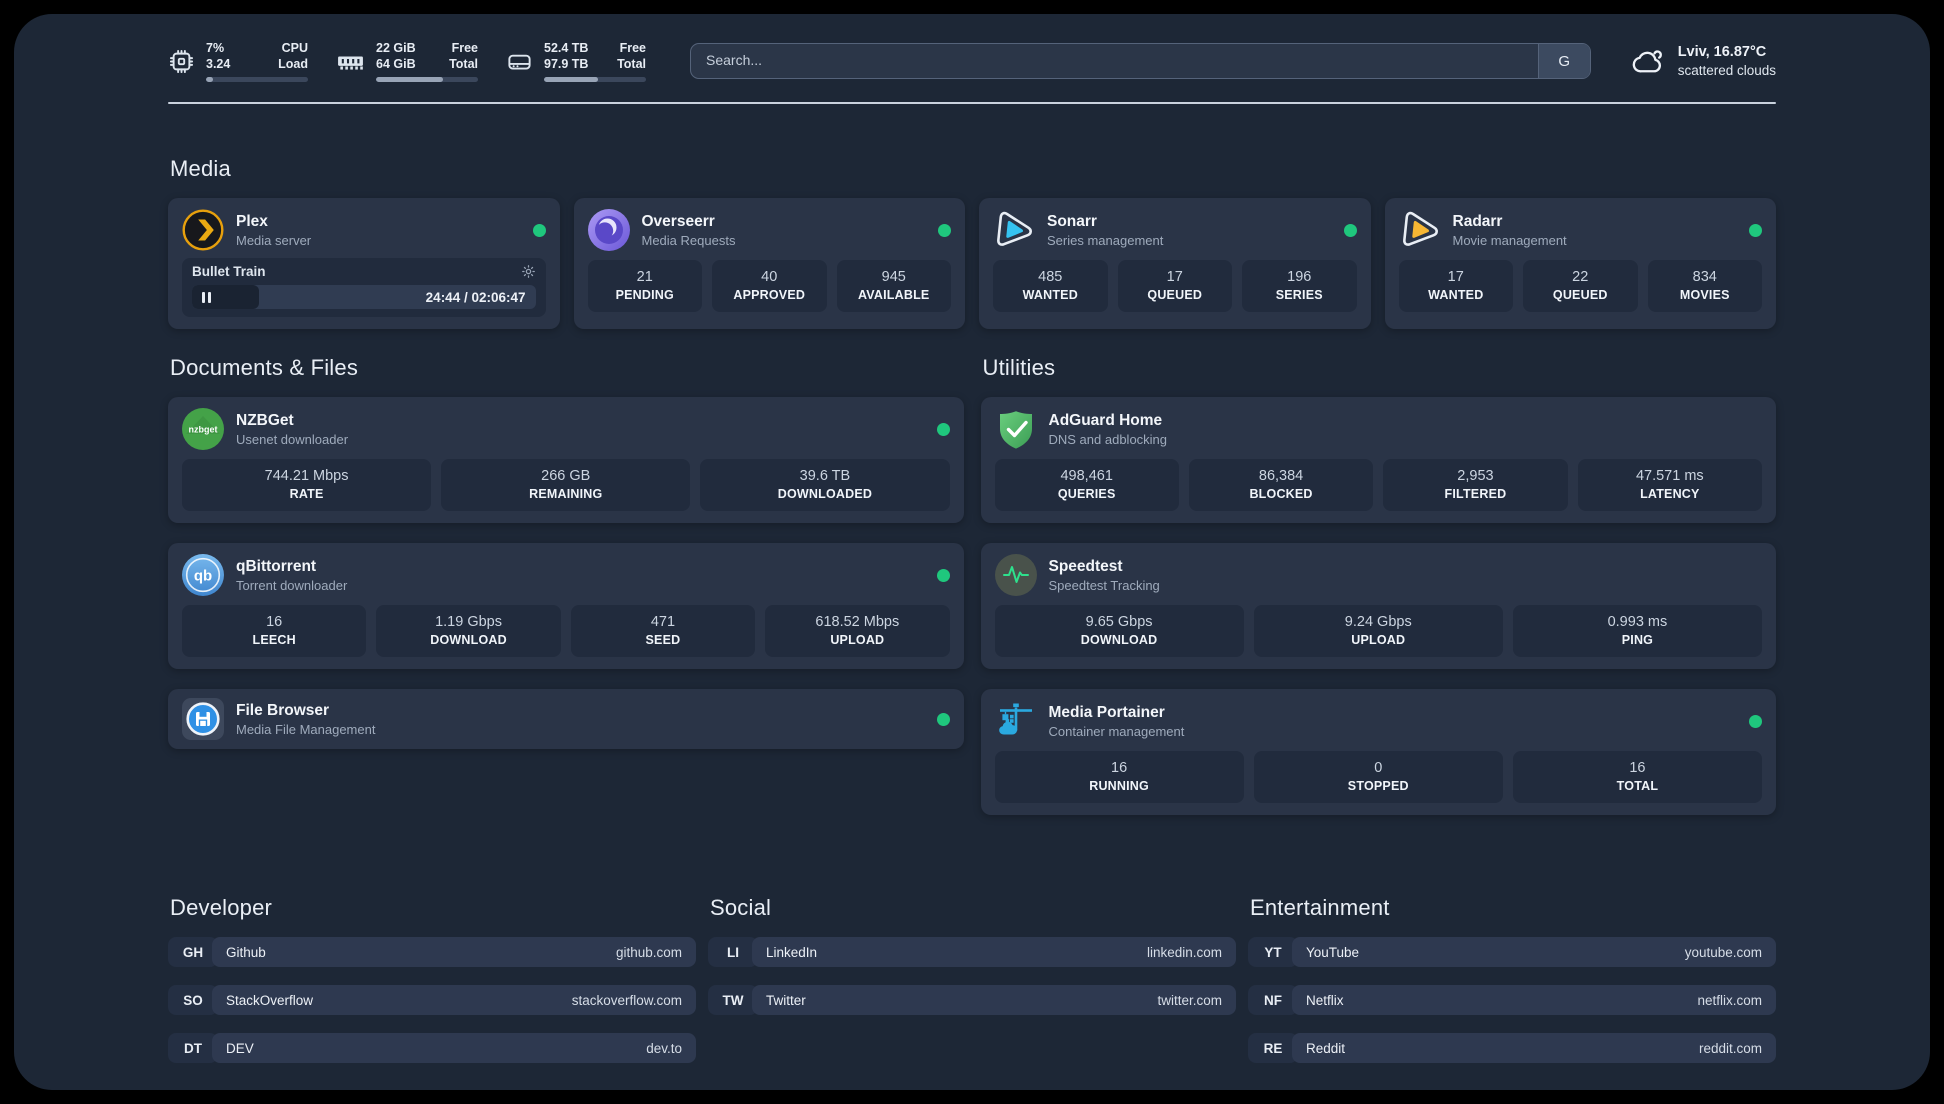  I want to click on stat-box: 2,953 FILTERED, so click(1475, 485).